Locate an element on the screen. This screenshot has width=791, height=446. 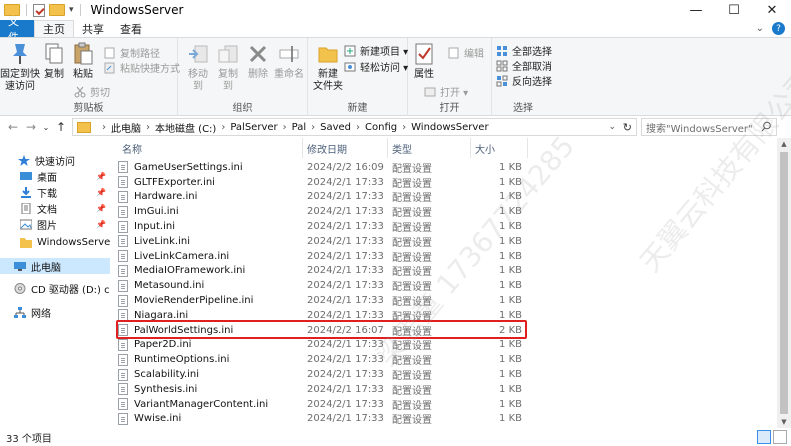
nav-item-desktop: 桌面 📌 is located at coordinates (55, 176).